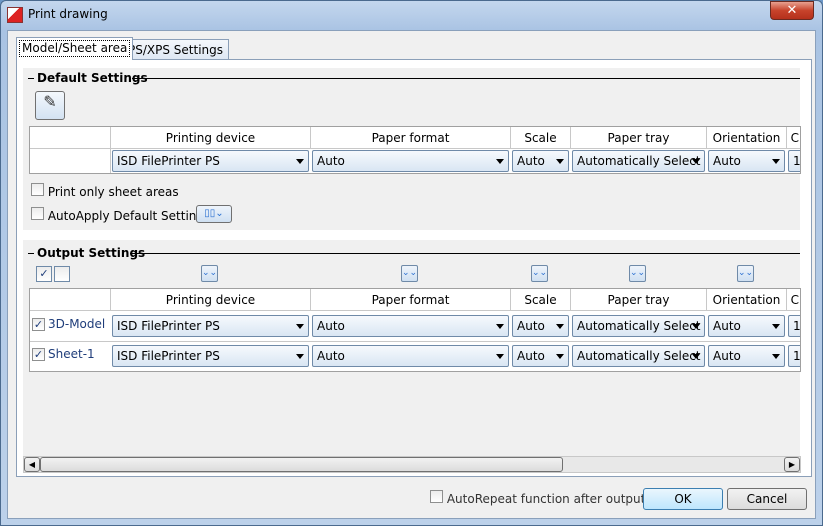 The height and width of the screenshot is (526, 823). I want to click on cancel-button: Cancel, so click(767, 499).